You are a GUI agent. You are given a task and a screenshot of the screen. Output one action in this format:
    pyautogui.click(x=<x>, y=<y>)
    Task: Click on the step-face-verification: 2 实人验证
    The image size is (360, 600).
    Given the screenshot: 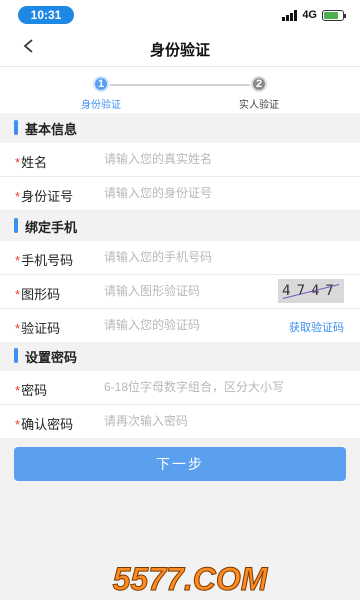 What is the action you would take?
    pyautogui.click(x=259, y=93)
    